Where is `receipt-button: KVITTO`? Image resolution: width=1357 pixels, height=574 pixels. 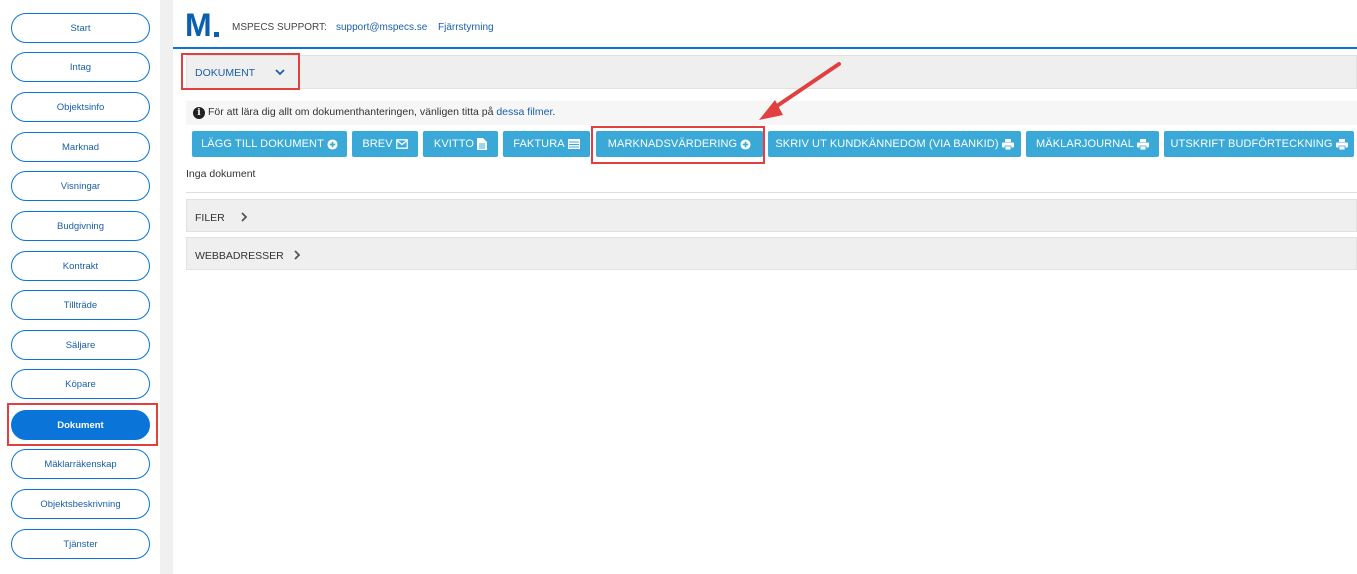 receipt-button: KVITTO is located at coordinates (460, 144).